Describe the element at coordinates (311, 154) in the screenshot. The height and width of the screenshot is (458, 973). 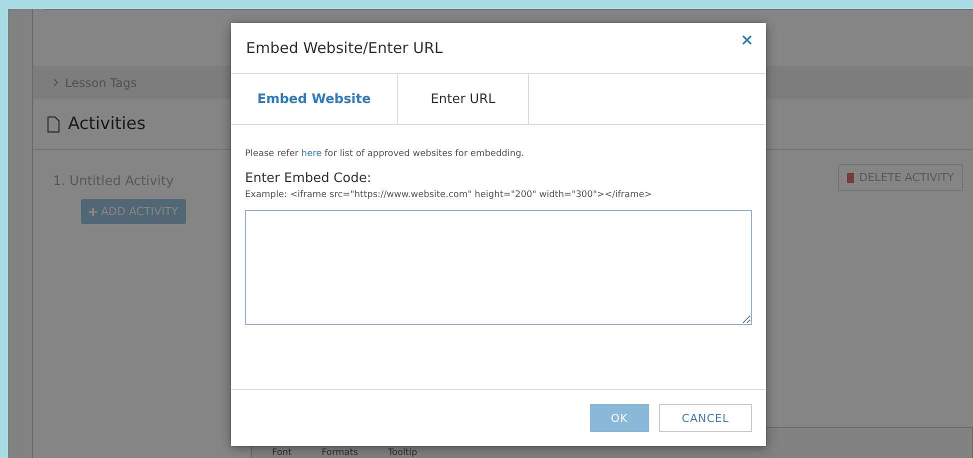
I see `here-link: here` at that location.